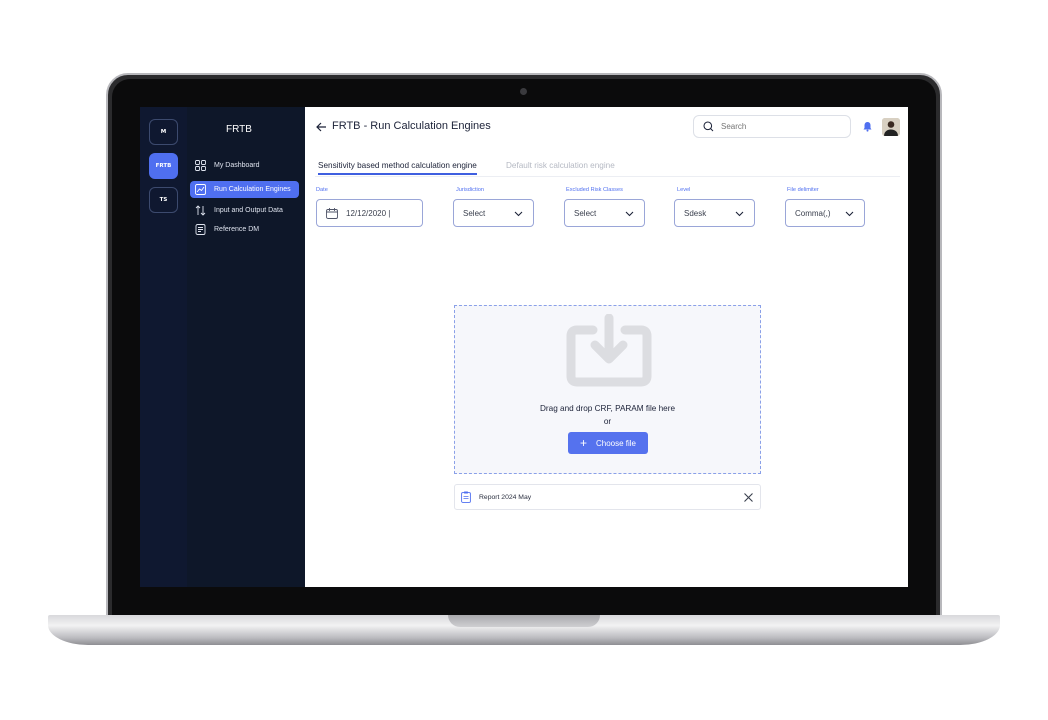 Image resolution: width=1048 pixels, height=720 pixels. What do you see at coordinates (237, 229) in the screenshot?
I see `sidebar-item-label: Reference DM` at bounding box center [237, 229].